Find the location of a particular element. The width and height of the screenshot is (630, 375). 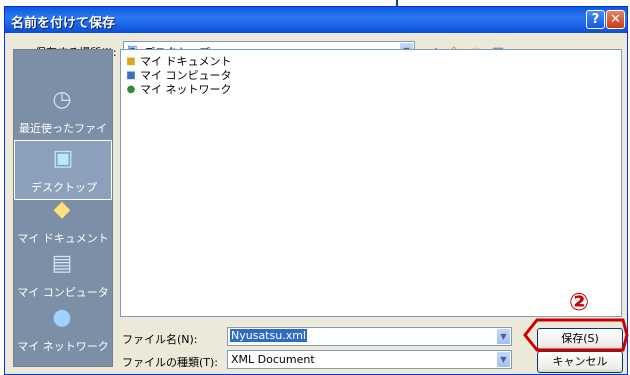

list-item: ■ マイ コンピュータ is located at coordinates (178, 74).